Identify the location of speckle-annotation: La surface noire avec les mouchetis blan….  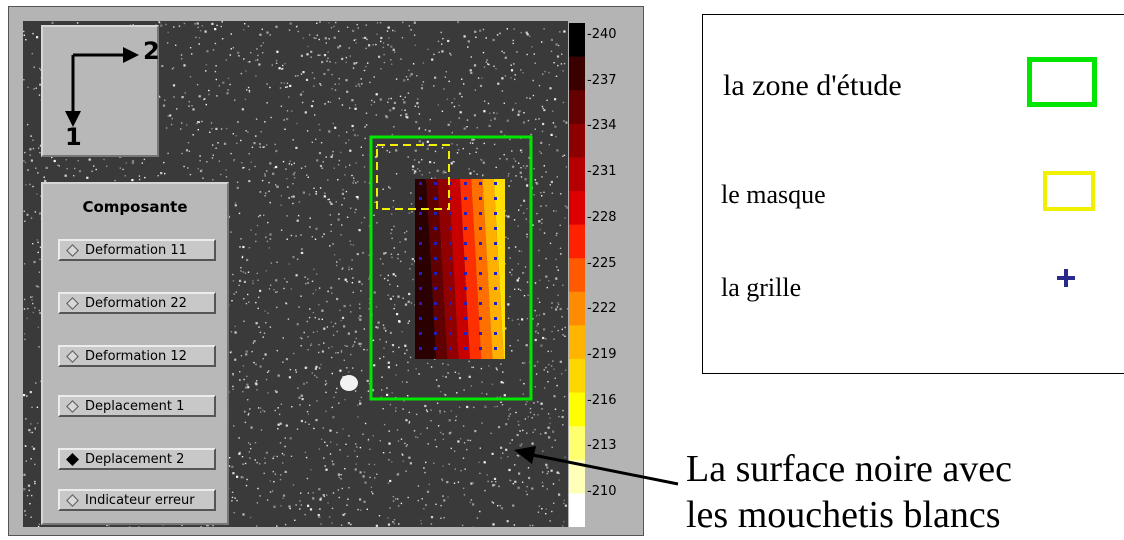
(896, 492).